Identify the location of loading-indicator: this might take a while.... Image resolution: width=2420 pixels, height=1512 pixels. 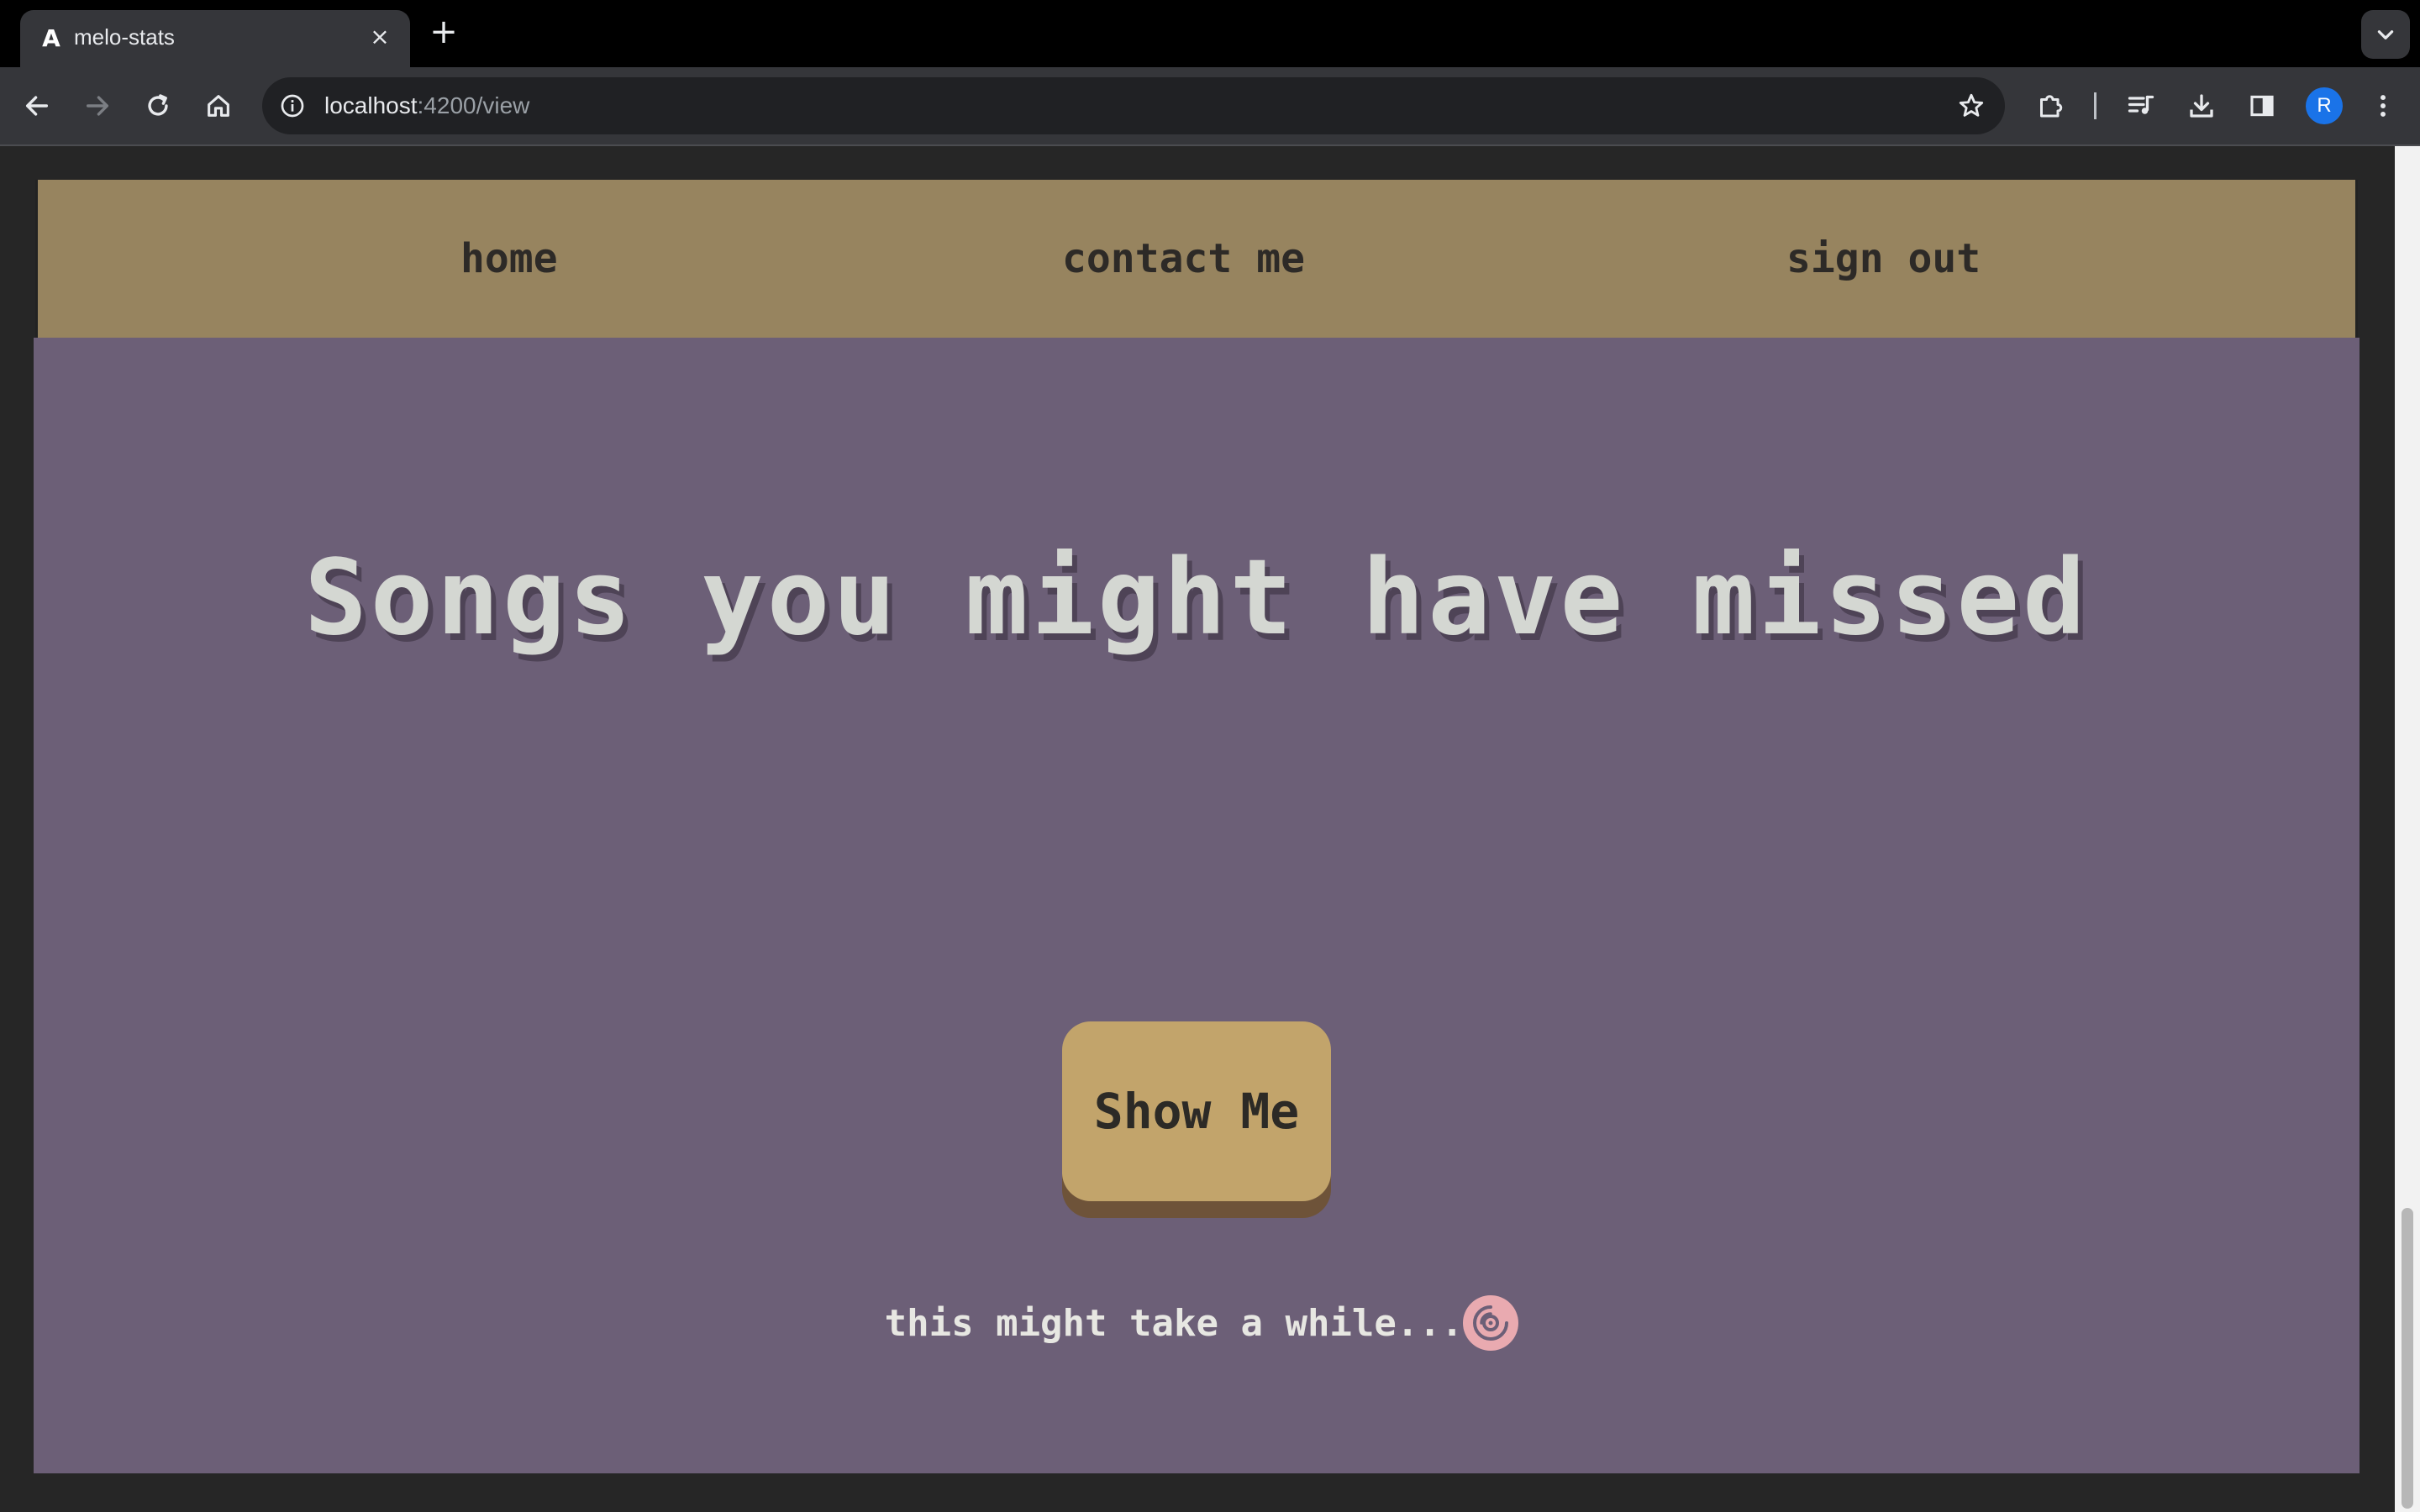
(1197, 1323).